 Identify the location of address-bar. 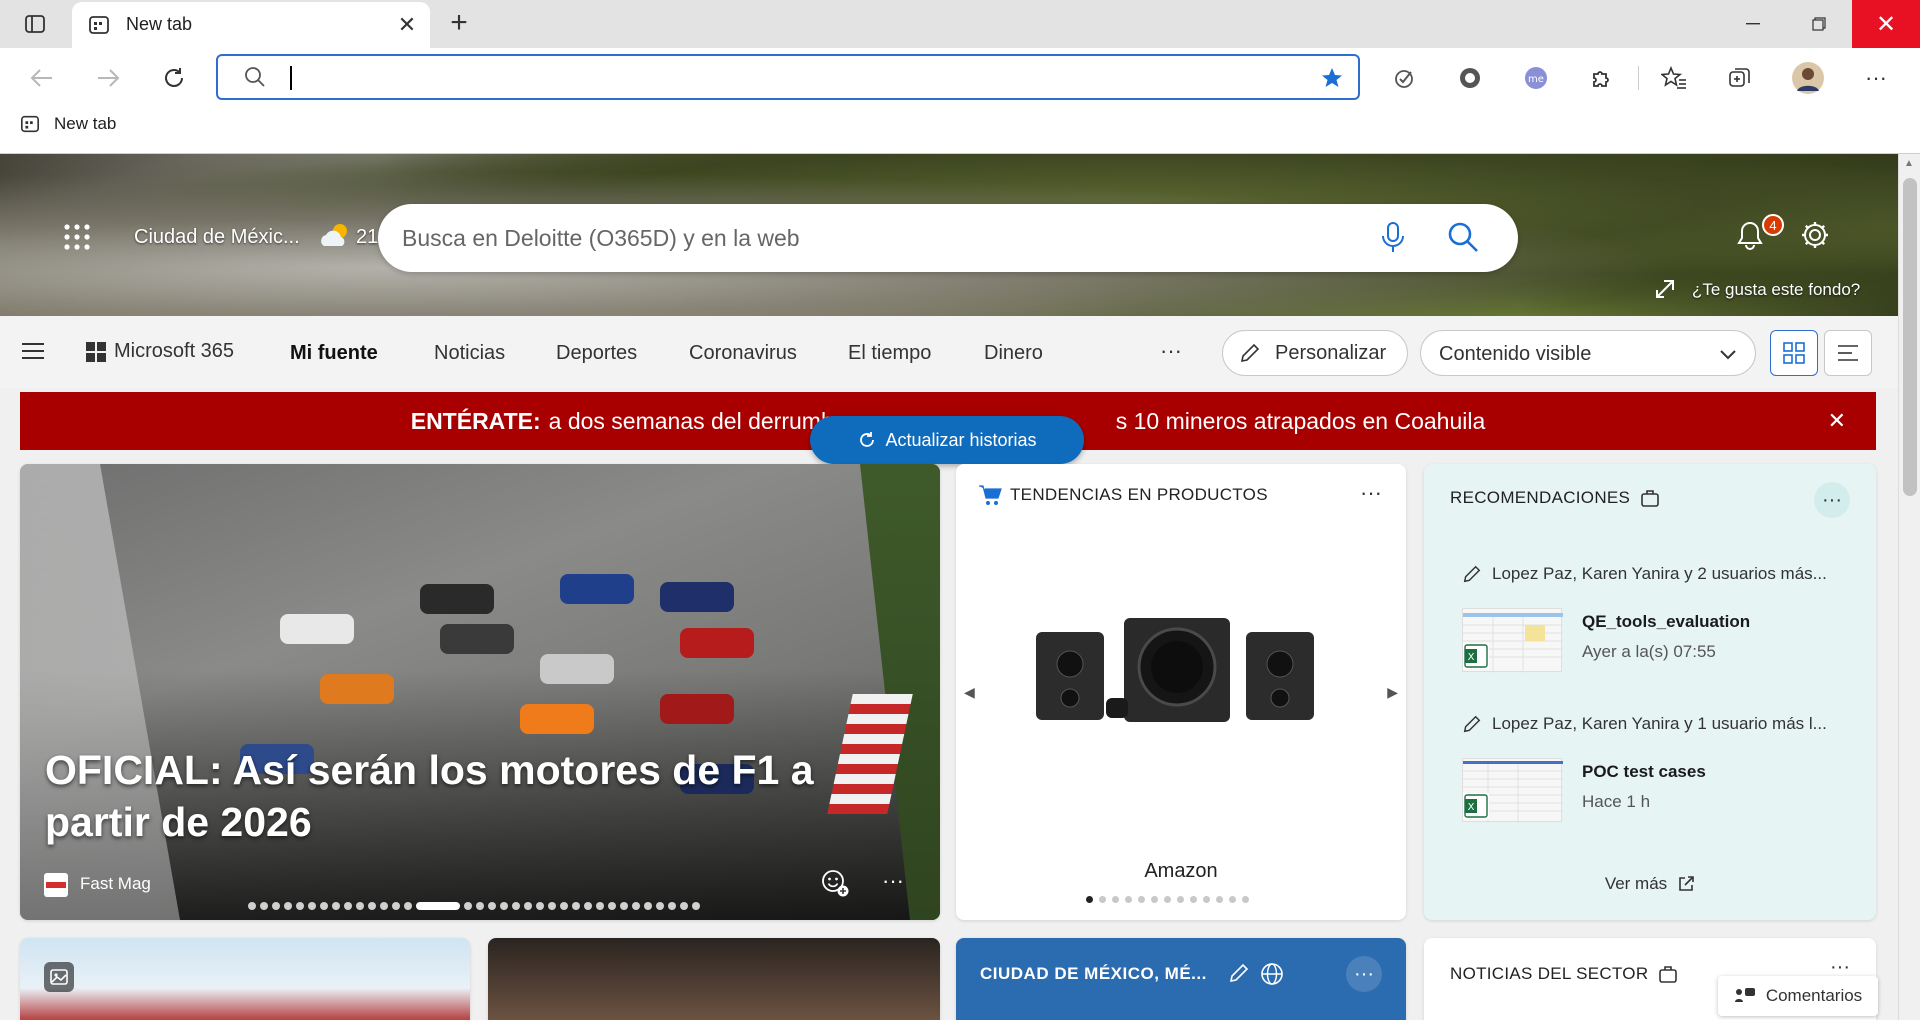
(788, 77).